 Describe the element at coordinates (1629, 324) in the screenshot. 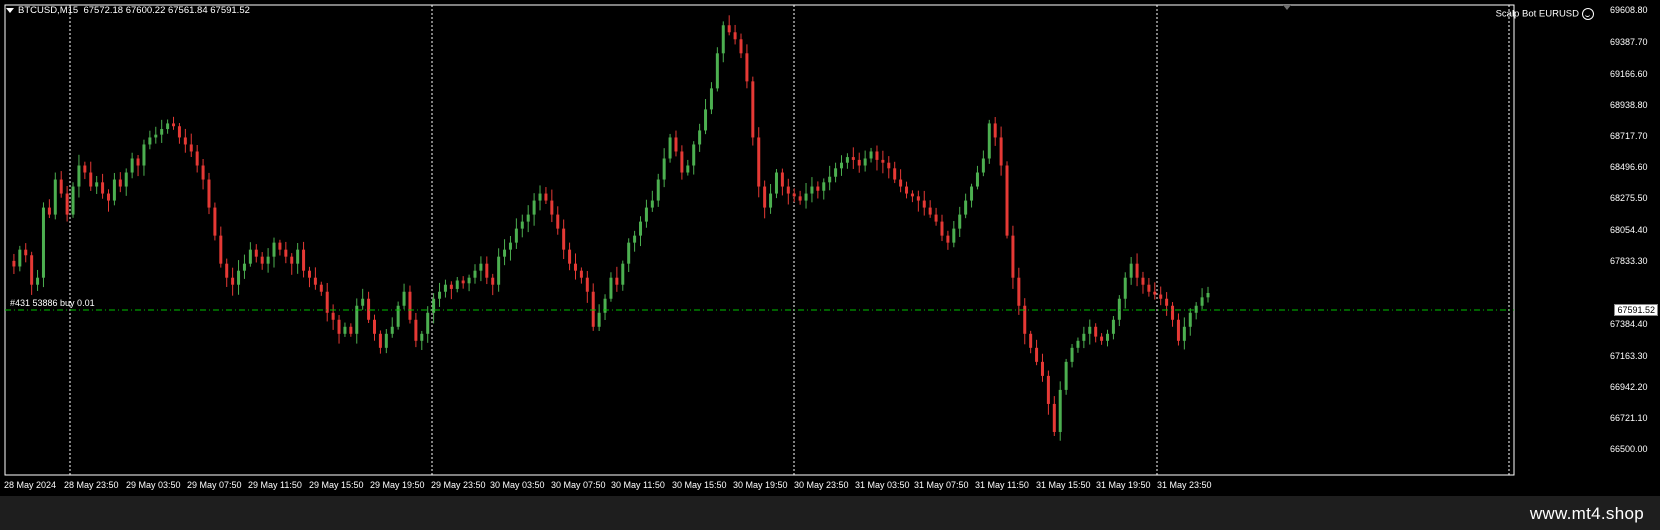

I see `price-axis-label: 67384.40` at that location.